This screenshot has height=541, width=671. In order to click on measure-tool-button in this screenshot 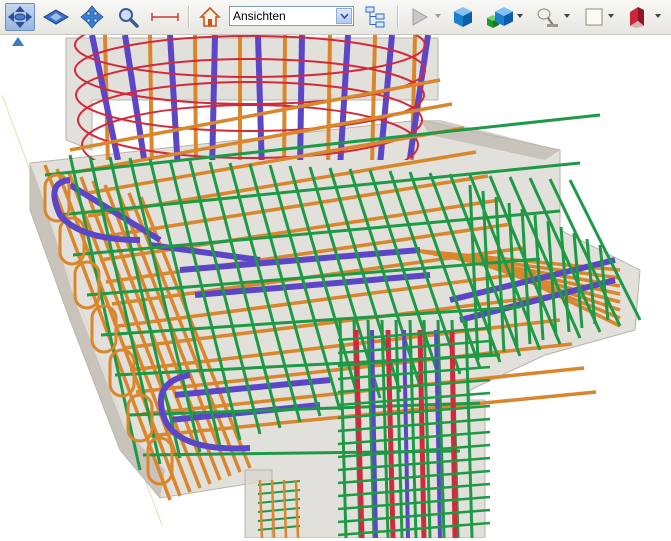, I will do `click(165, 17)`.